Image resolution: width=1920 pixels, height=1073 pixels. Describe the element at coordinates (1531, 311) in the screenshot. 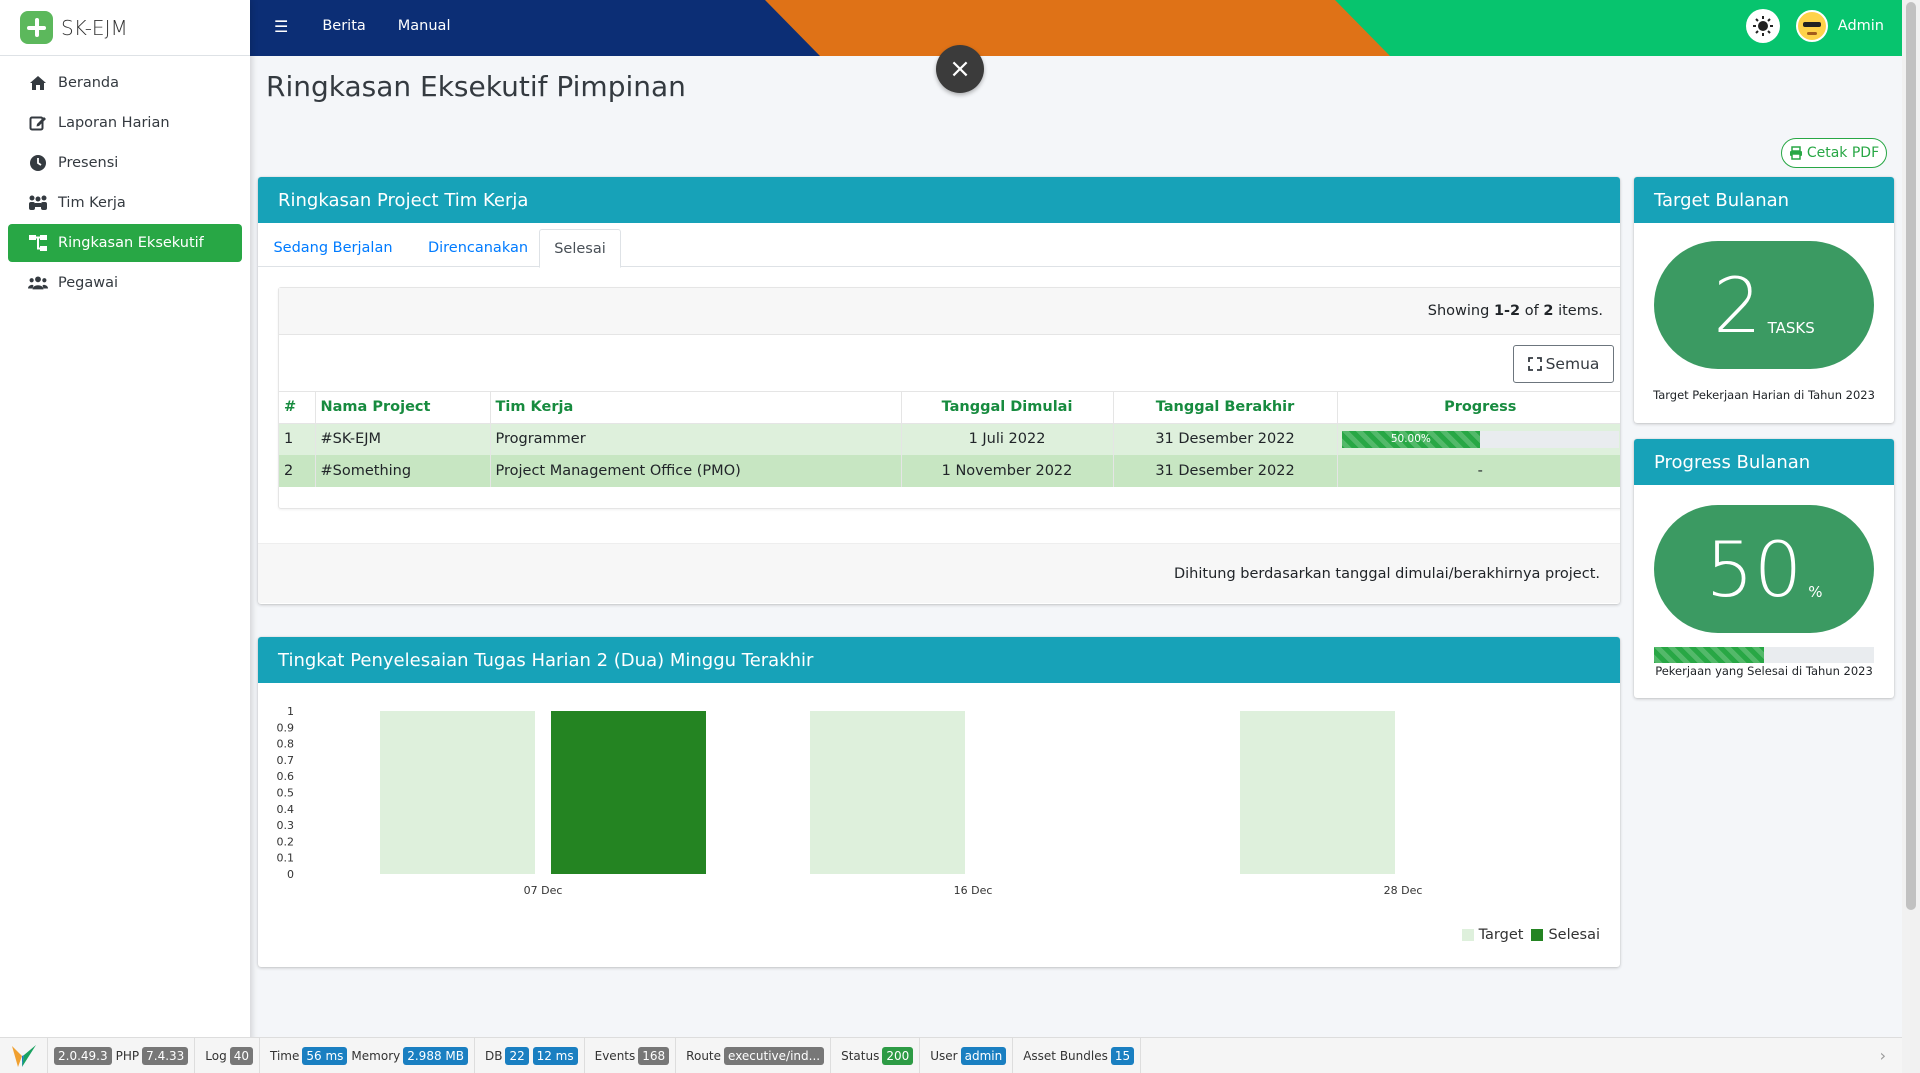

I see `summary-mid: of` at that location.